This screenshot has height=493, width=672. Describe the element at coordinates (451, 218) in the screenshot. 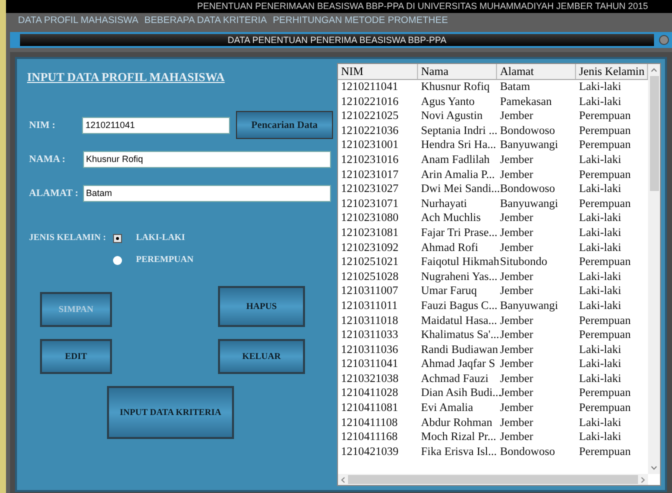

I see `table-cell-text: Ach Muchlis` at that location.